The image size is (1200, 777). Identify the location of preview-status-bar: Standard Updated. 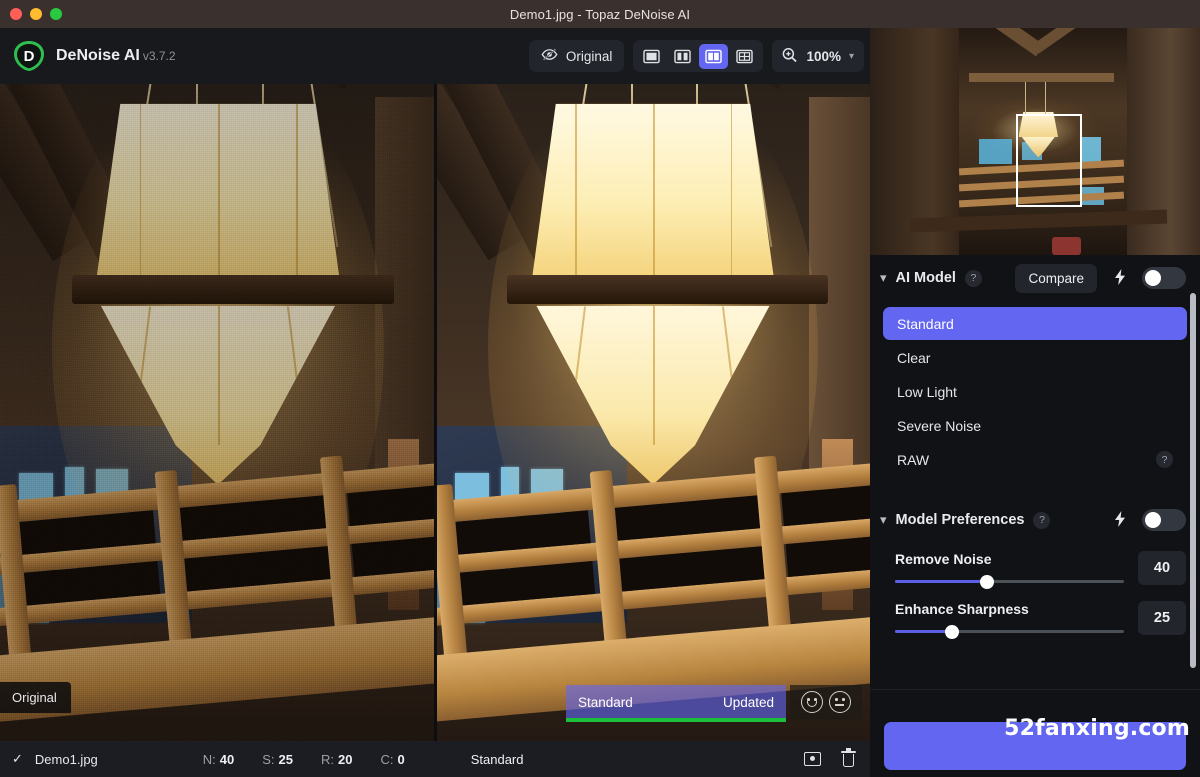
(676, 702).